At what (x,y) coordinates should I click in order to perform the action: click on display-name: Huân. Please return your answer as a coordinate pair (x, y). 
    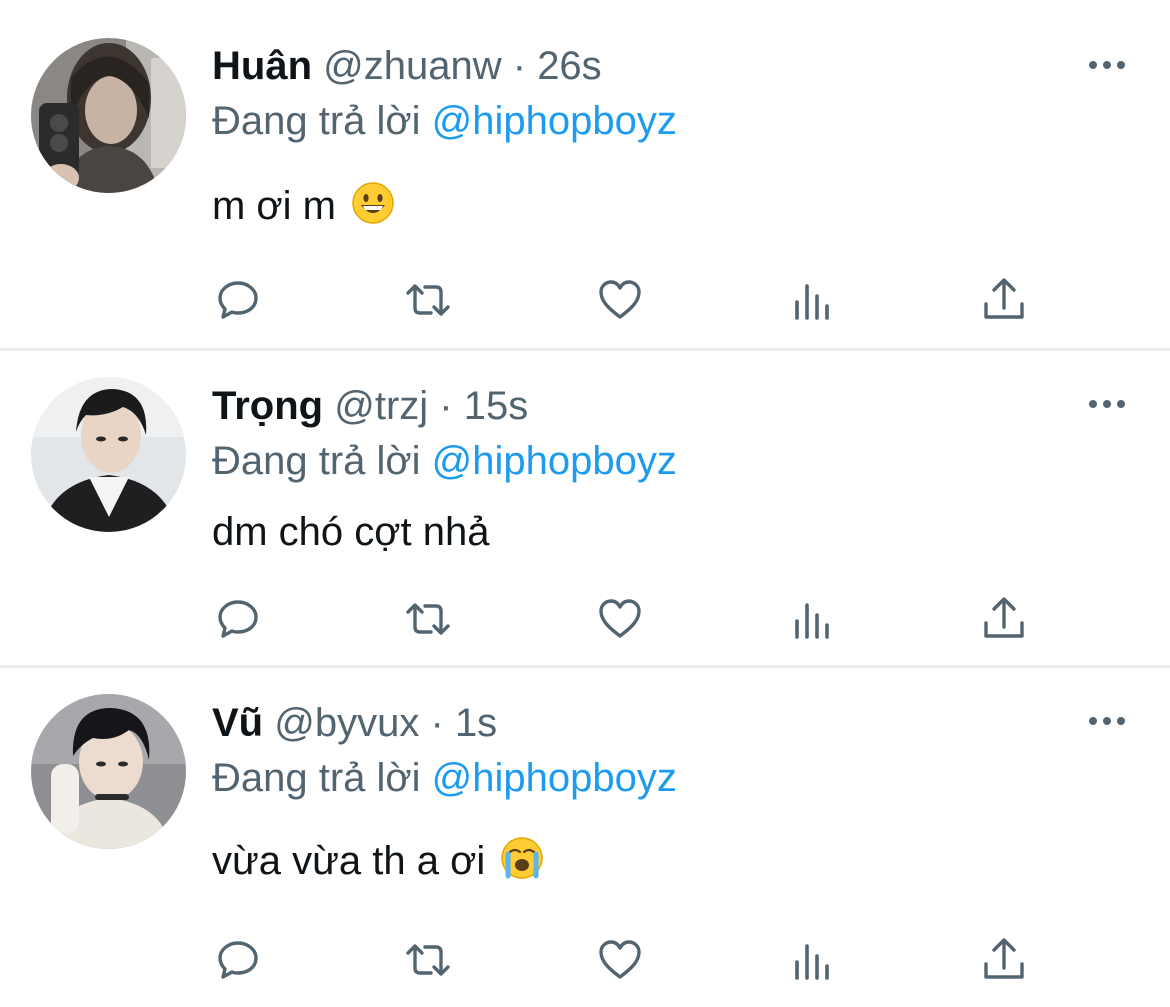
    Looking at the image, I should click on (262, 66).